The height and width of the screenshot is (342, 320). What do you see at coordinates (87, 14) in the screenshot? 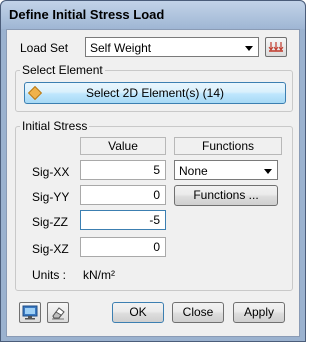
I see `window-title: Define Initial Stress Load` at bounding box center [87, 14].